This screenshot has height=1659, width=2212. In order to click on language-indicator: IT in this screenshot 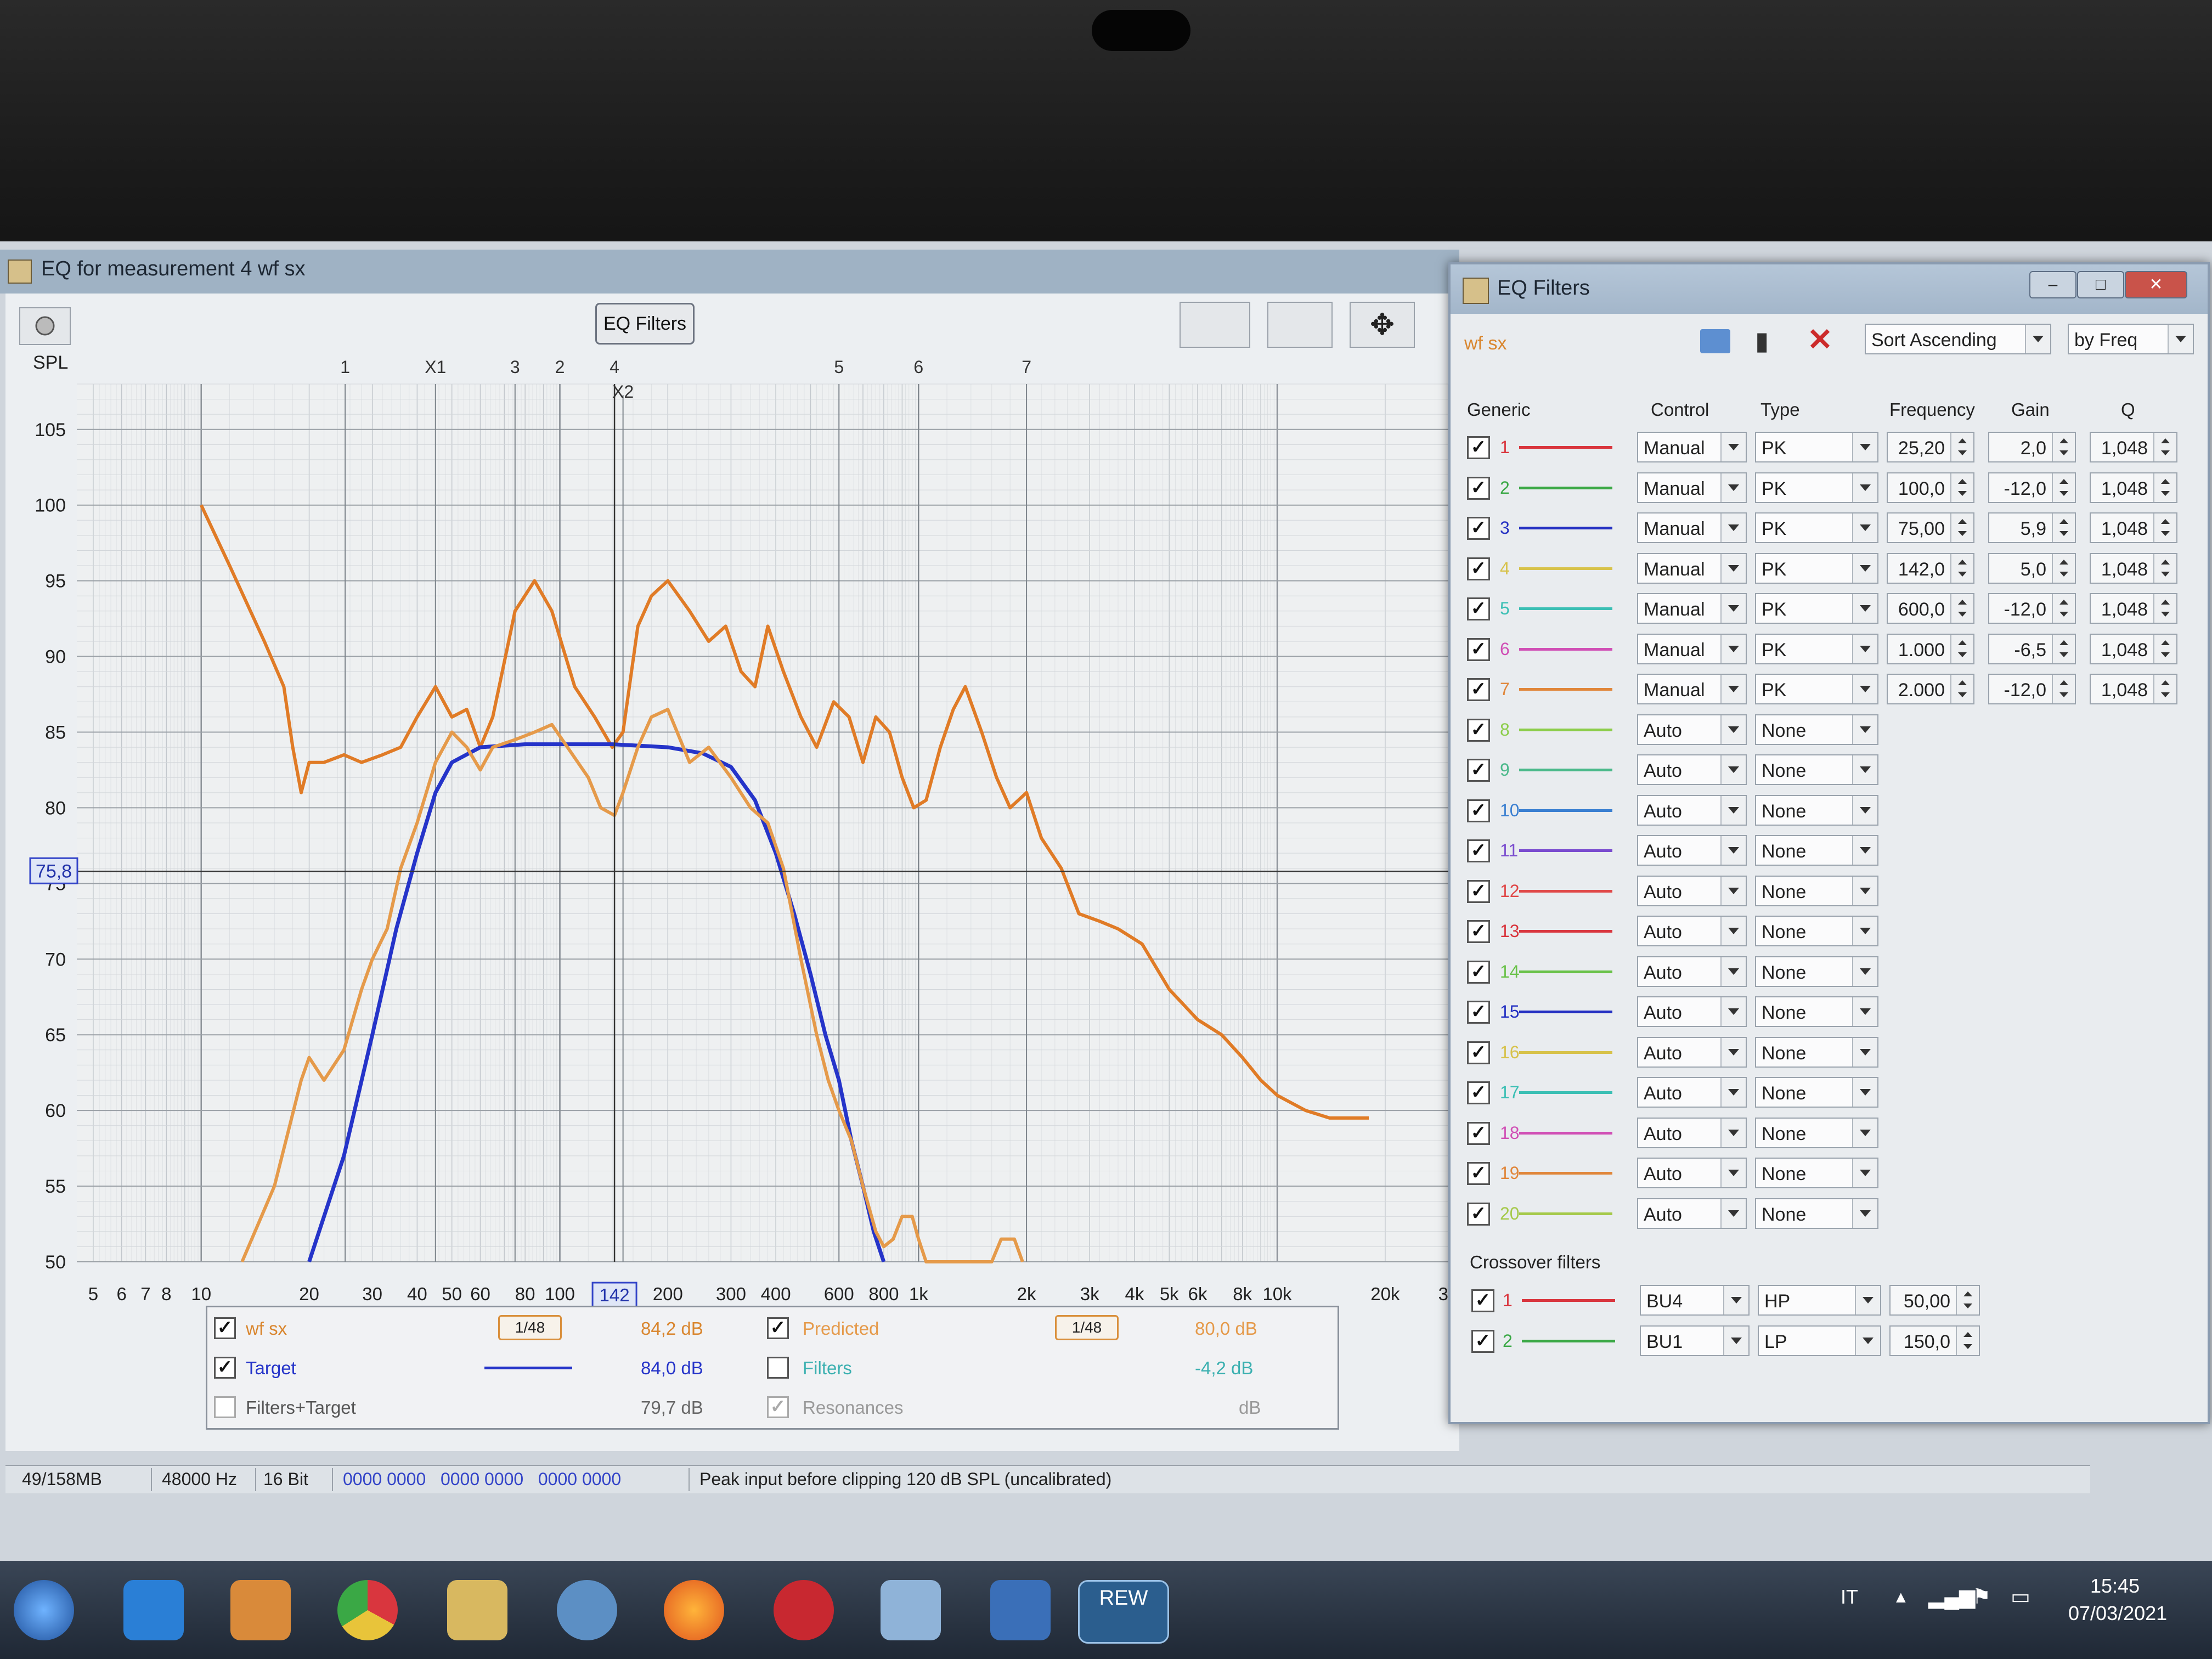, I will do `click(1850, 1597)`.